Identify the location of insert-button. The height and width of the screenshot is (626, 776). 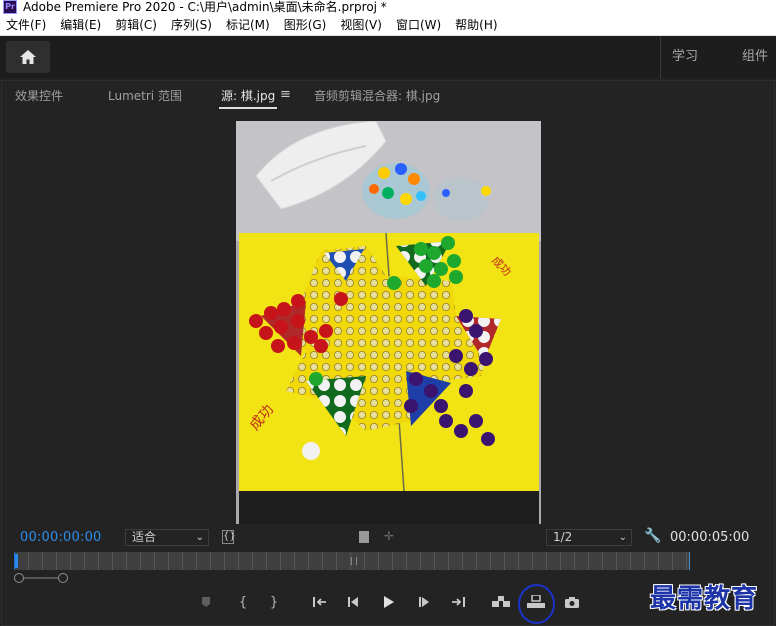
(501, 602).